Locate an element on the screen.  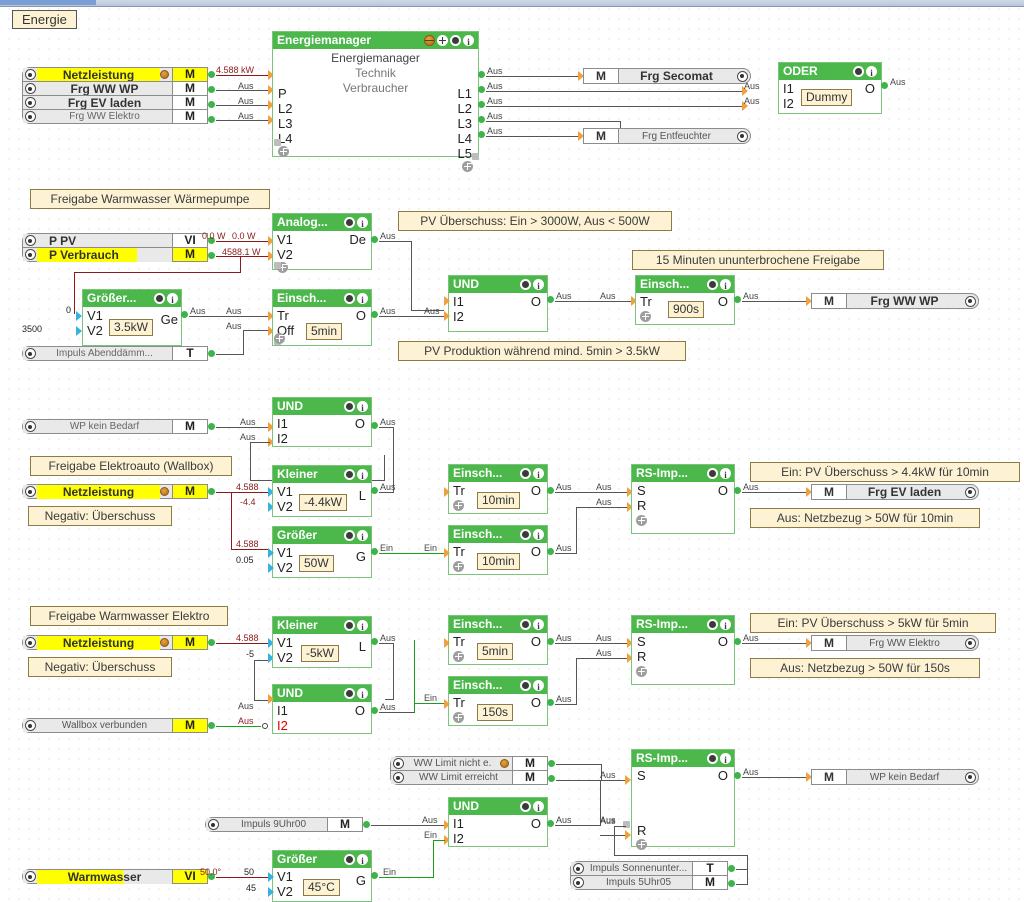
io-row-impuls-sonnenuntergang: Impuls Sonnenunter... T is located at coordinates (649, 868).